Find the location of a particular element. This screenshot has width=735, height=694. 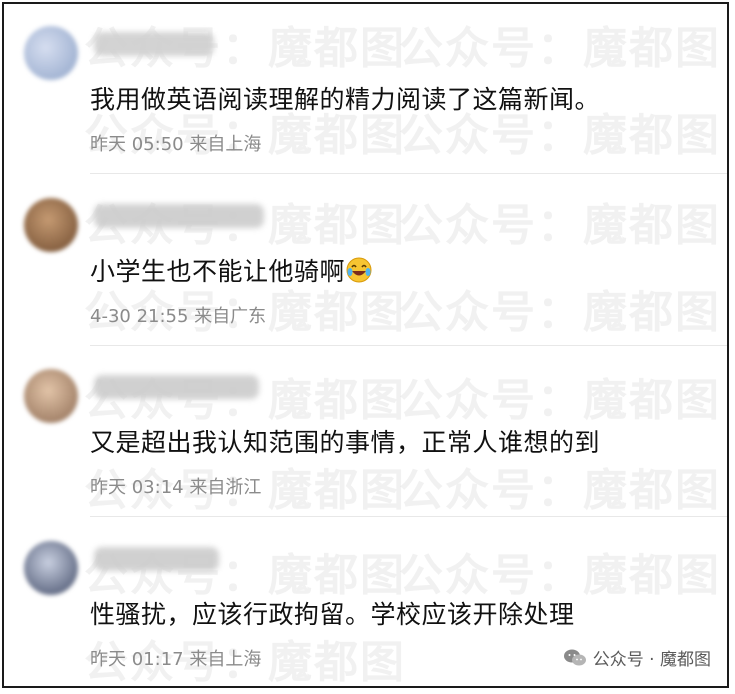

comment-meta: 昨天 03:14 来自浙江 is located at coordinates (176, 487).